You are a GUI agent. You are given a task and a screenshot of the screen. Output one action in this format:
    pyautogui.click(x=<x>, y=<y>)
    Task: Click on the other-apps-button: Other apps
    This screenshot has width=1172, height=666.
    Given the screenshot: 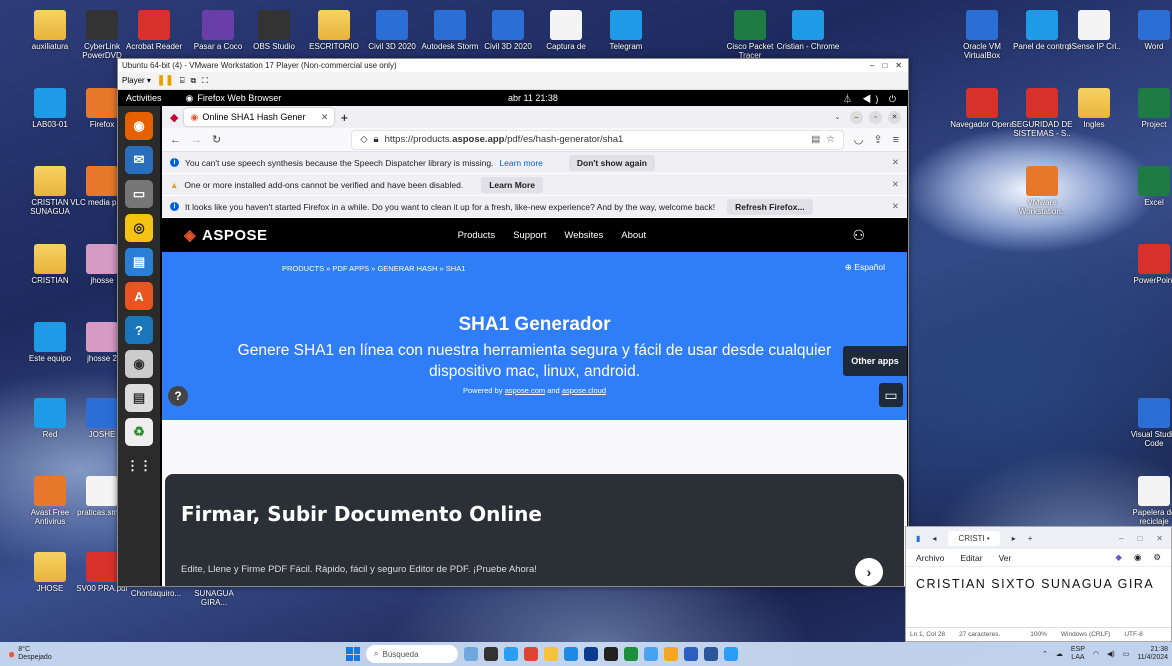 What is the action you would take?
    pyautogui.click(x=875, y=361)
    